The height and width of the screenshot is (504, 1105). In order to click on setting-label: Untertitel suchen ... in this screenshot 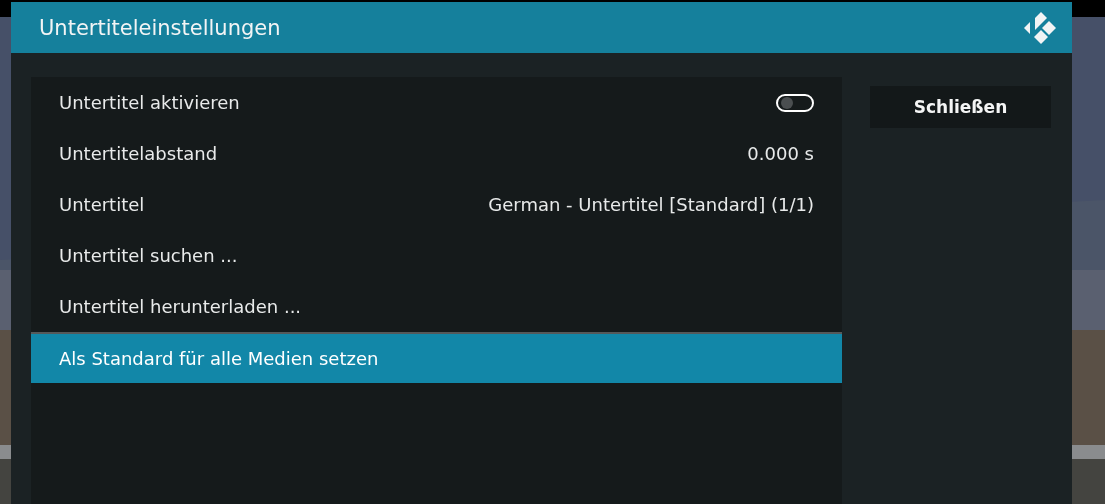, I will do `click(148, 255)`.